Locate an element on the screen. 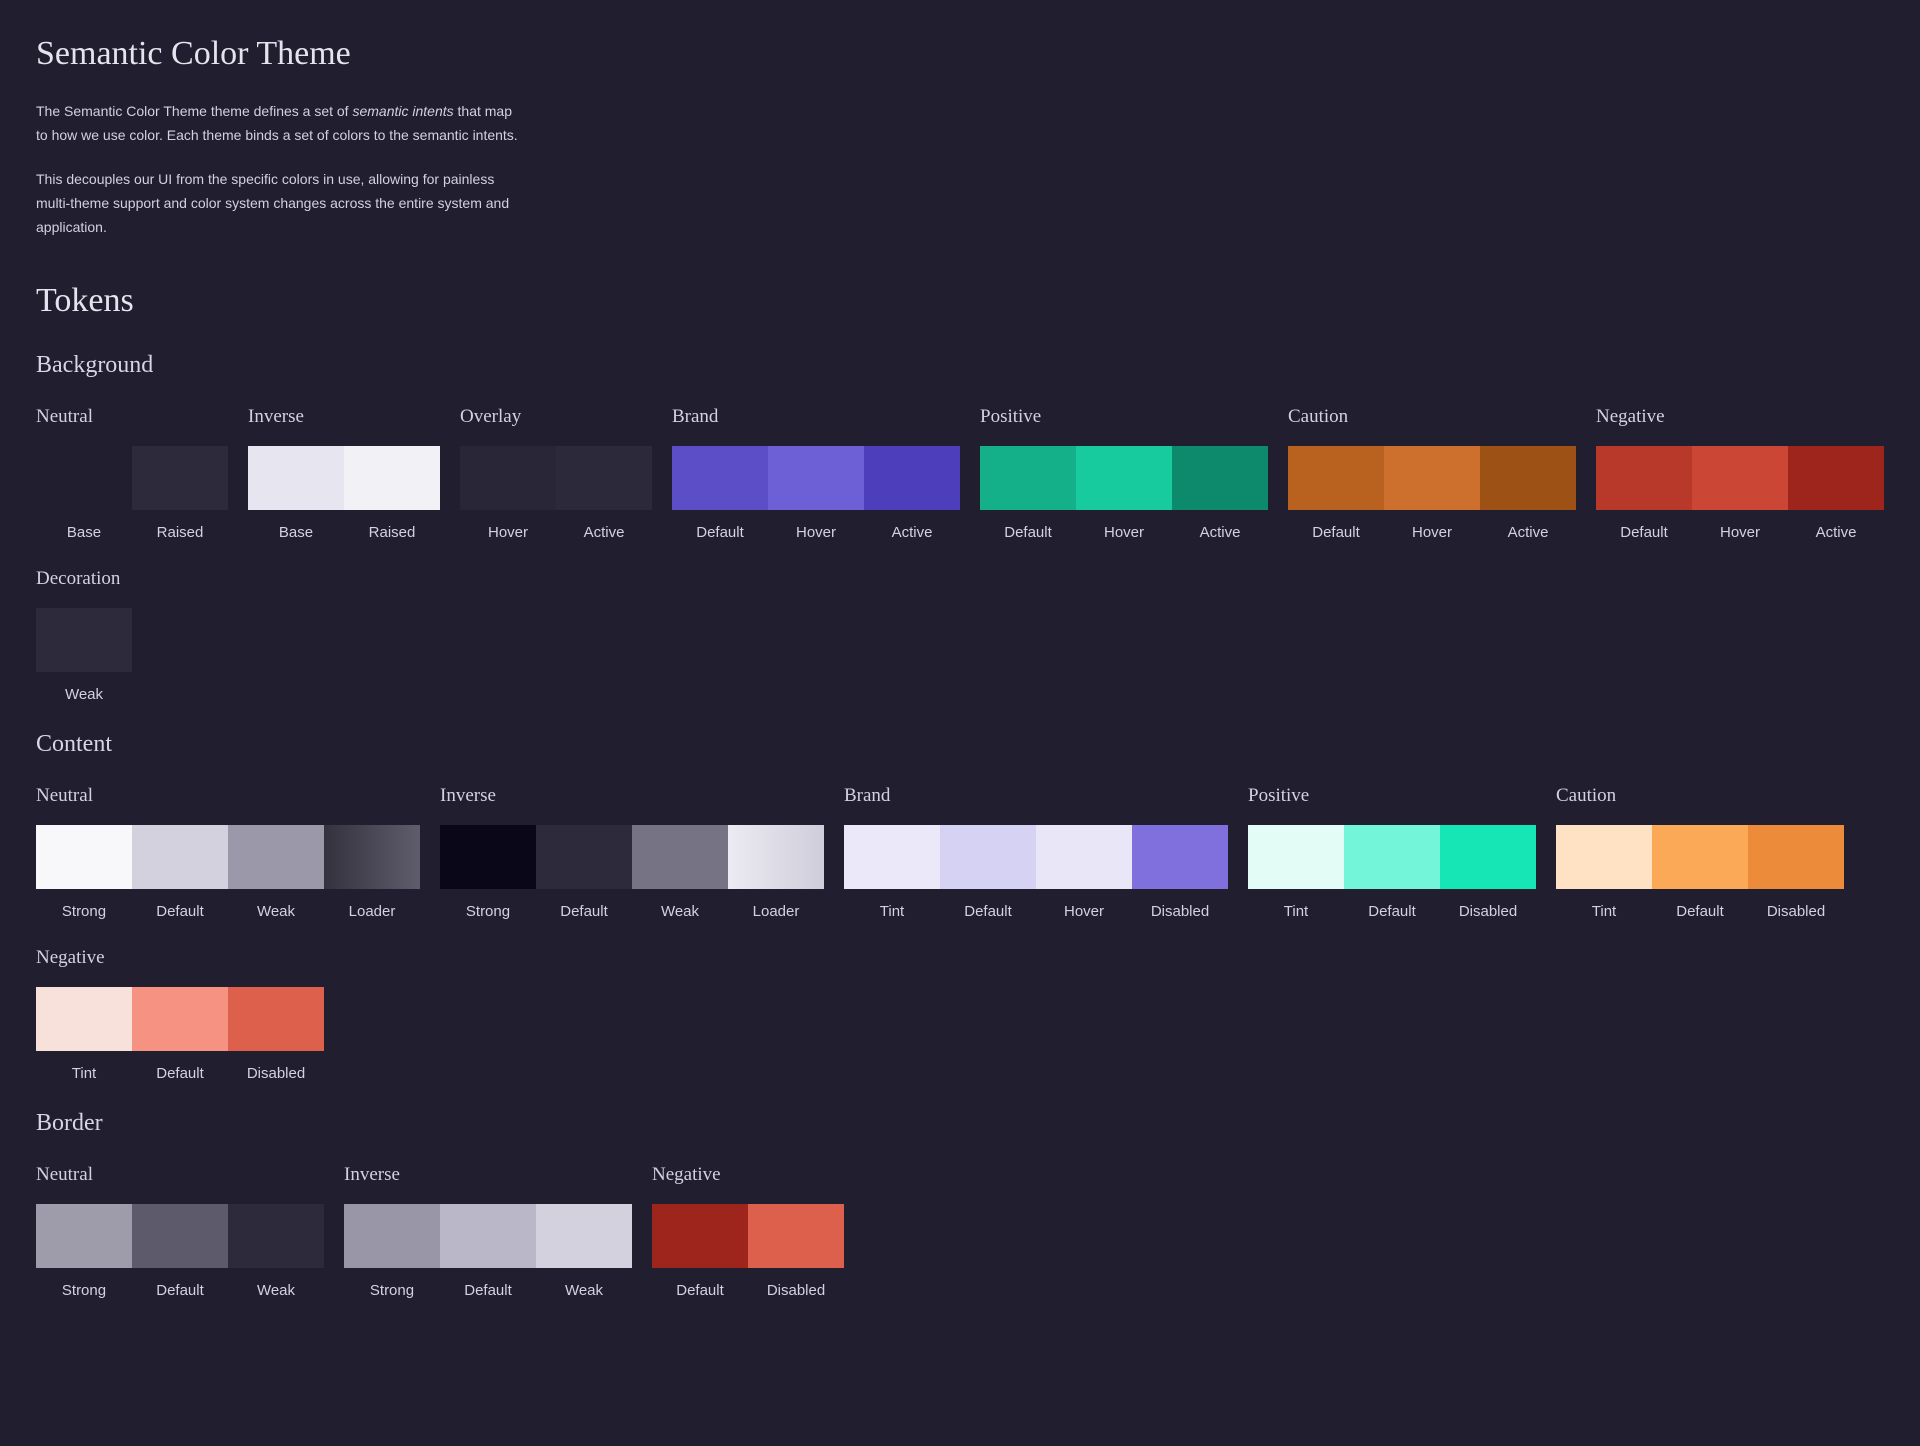  token-group-caution: Caution Default Hover Active is located at coordinates (1432, 473).